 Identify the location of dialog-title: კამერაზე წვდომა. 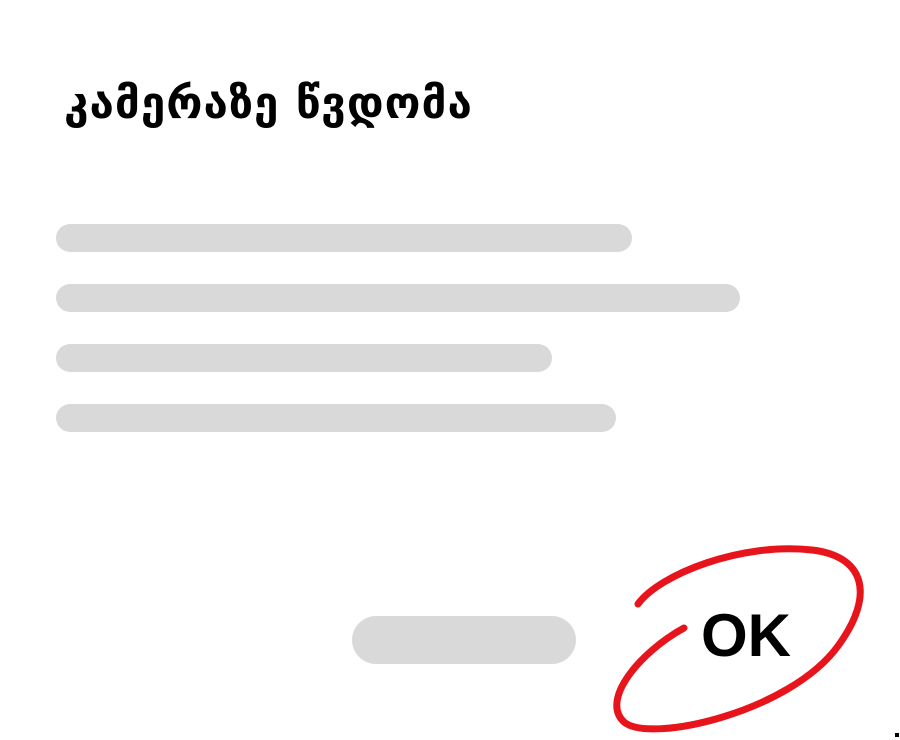
(268, 103).